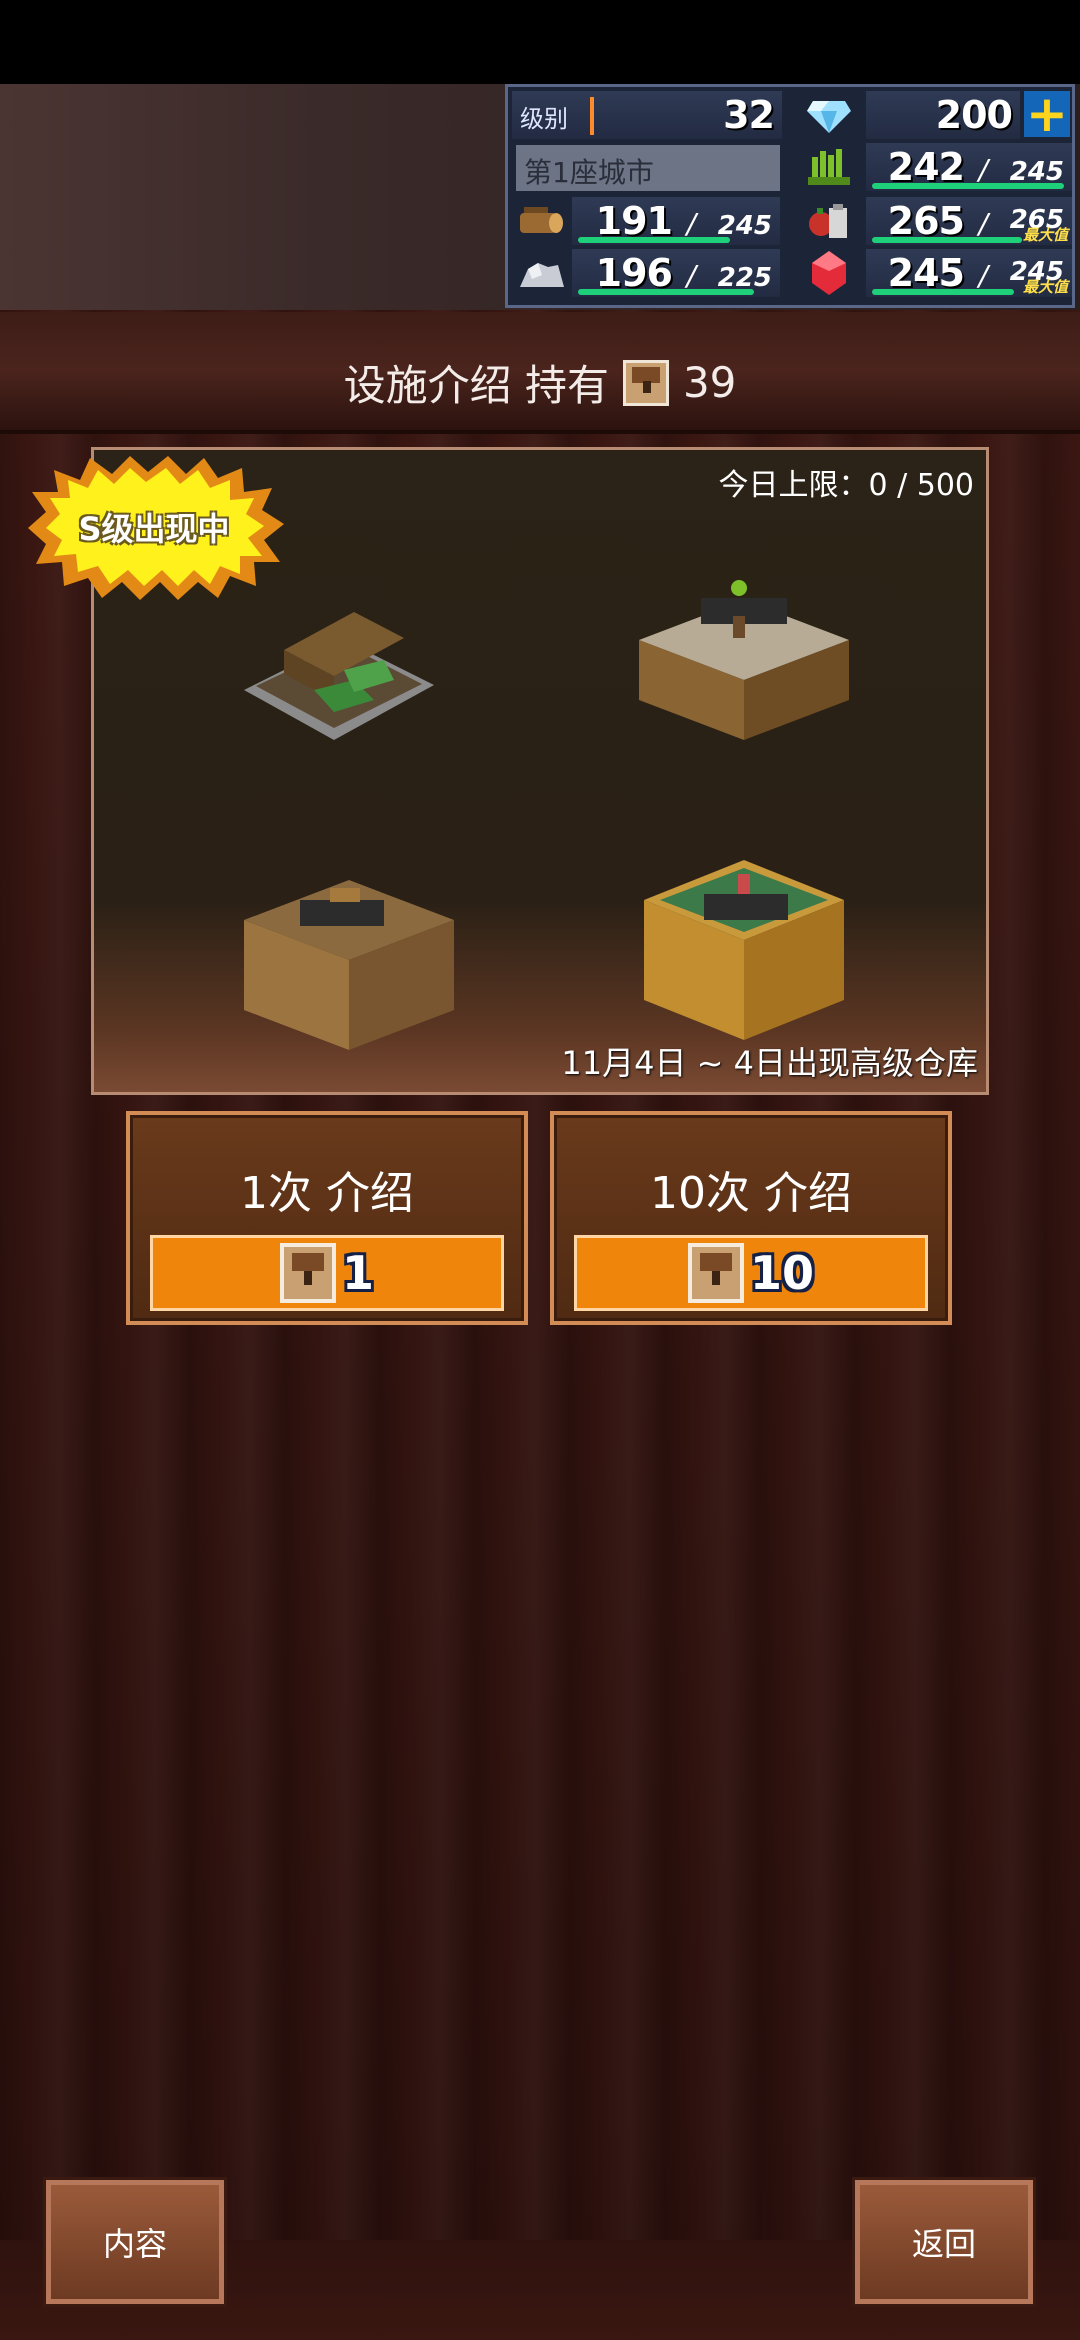 The width and height of the screenshot is (1080, 2340). Describe the element at coordinates (969, 273) in the screenshot. I see `ruby-cell: 245 245 / 最大值` at that location.